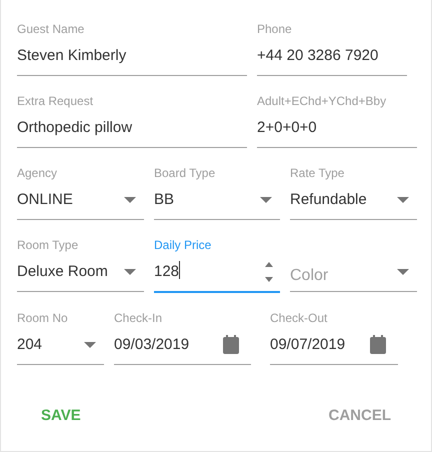  Describe the element at coordinates (132, 55) in the screenshot. I see `text-field: Steven Kimberly` at that location.